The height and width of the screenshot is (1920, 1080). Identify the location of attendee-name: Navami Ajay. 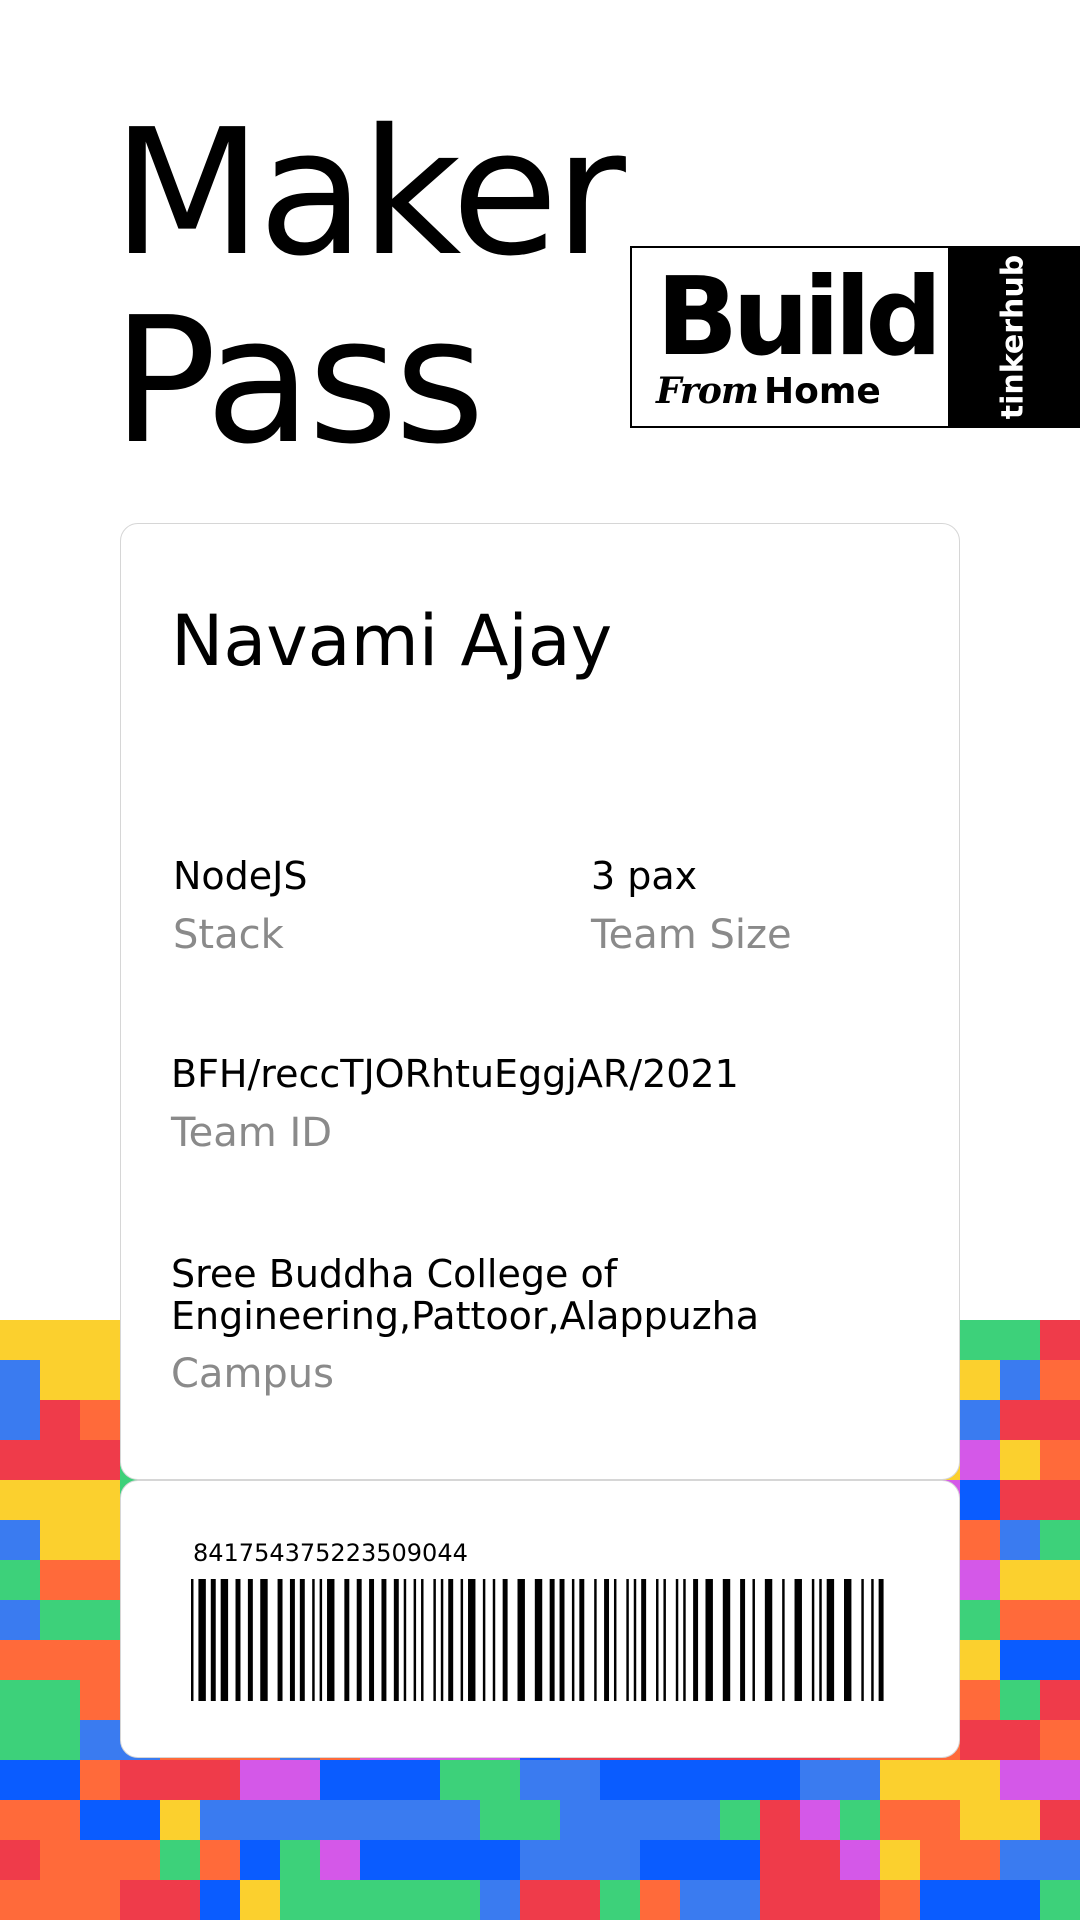
(392, 641).